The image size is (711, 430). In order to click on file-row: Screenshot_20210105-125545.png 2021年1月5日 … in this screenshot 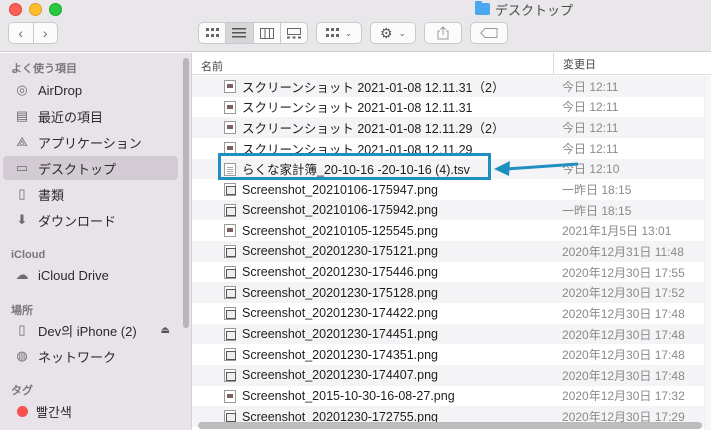, I will do `click(448, 230)`.